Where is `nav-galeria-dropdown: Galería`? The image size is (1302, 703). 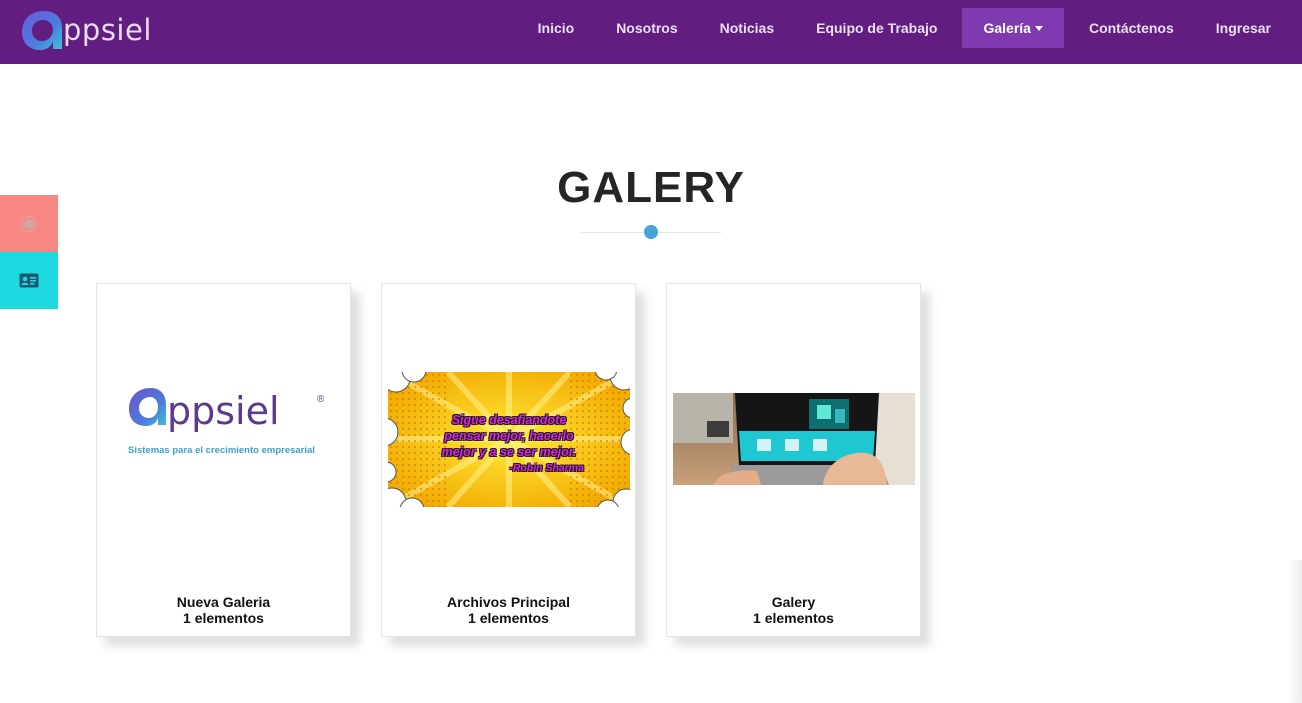
nav-galeria-dropdown: Galería is located at coordinates (1013, 28).